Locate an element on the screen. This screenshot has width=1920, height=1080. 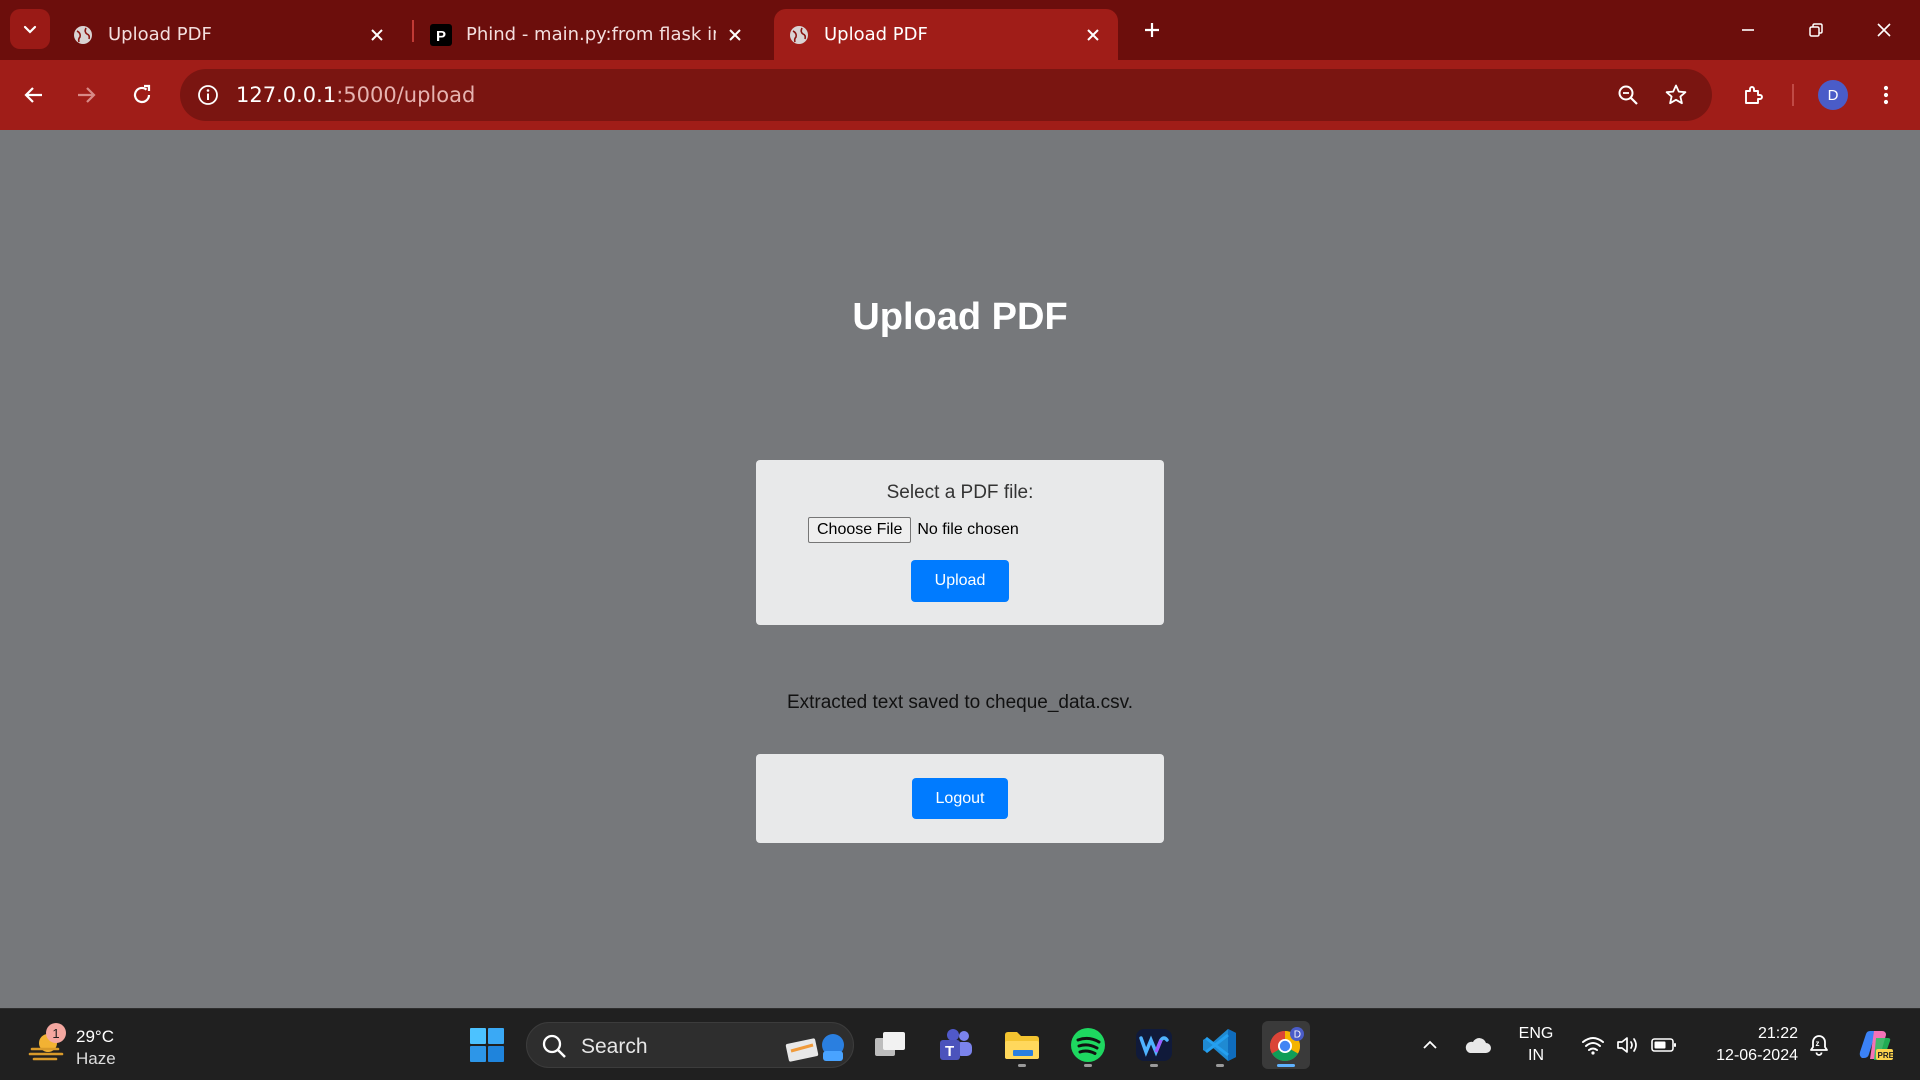
spotify-app is located at coordinates (1088, 1045).